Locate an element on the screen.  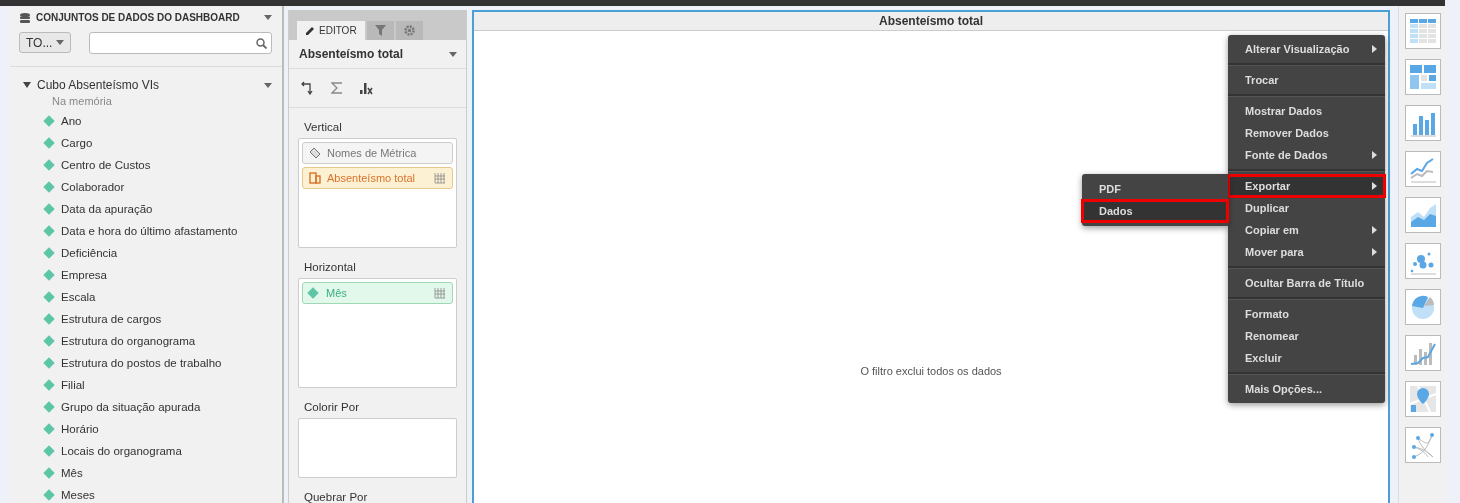
gear-icon is located at coordinates (409, 30).